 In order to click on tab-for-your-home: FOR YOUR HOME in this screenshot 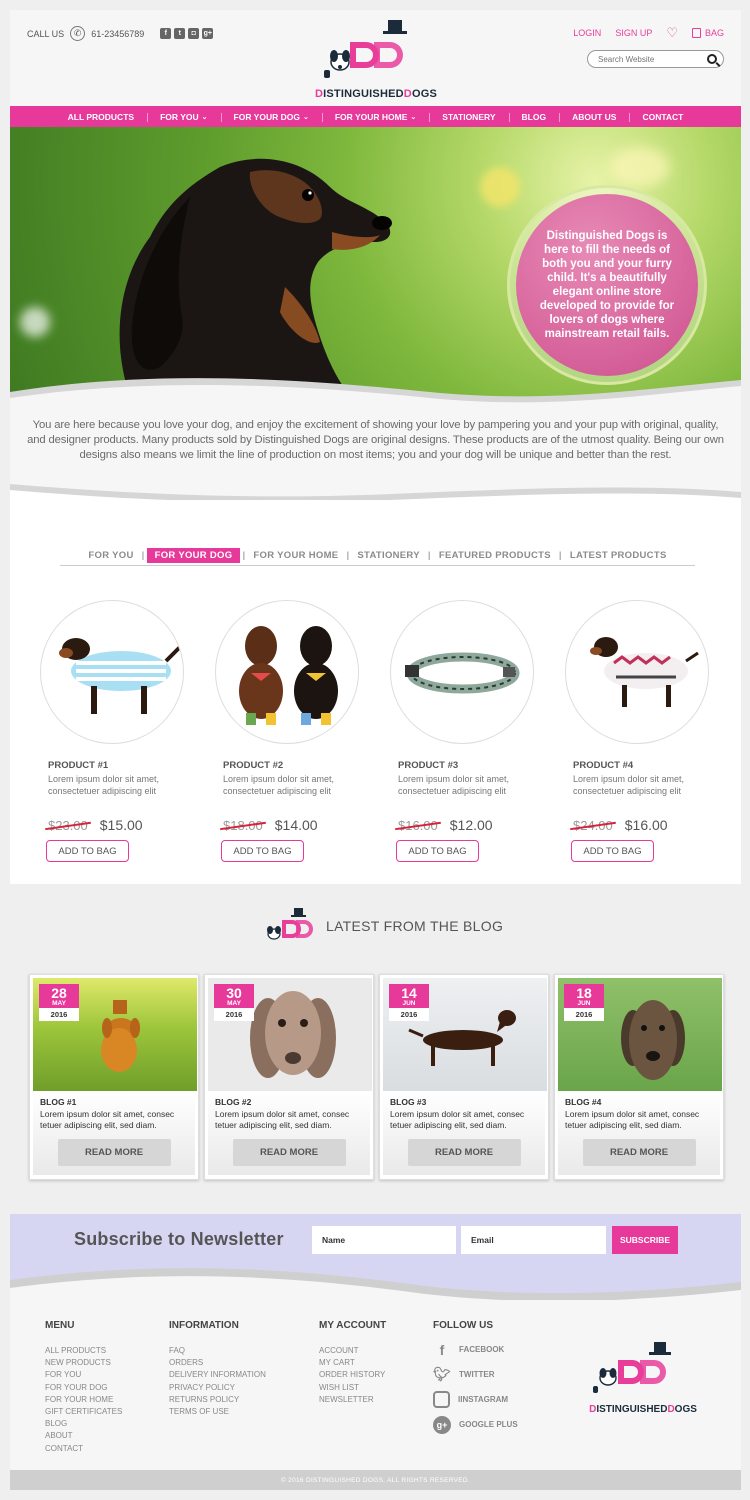, I will do `click(295, 555)`.